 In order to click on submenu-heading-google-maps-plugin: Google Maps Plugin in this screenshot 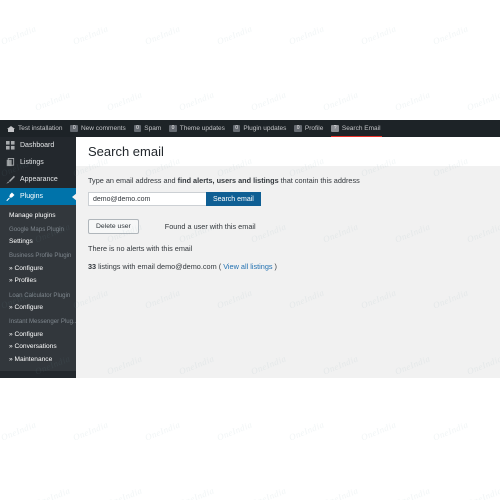, I will do `click(36, 229)`.